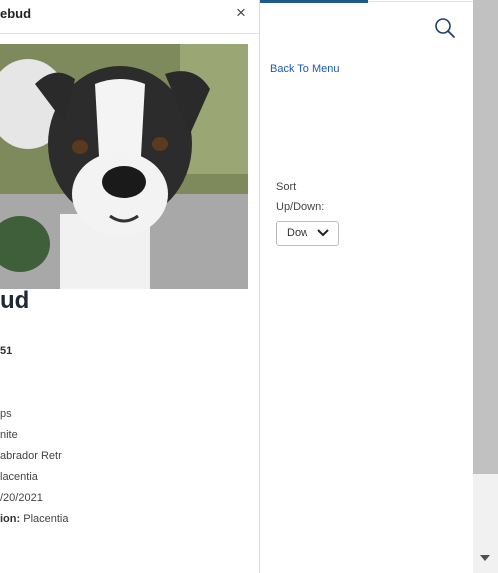  I want to click on scrollbar, so click(485, 286).